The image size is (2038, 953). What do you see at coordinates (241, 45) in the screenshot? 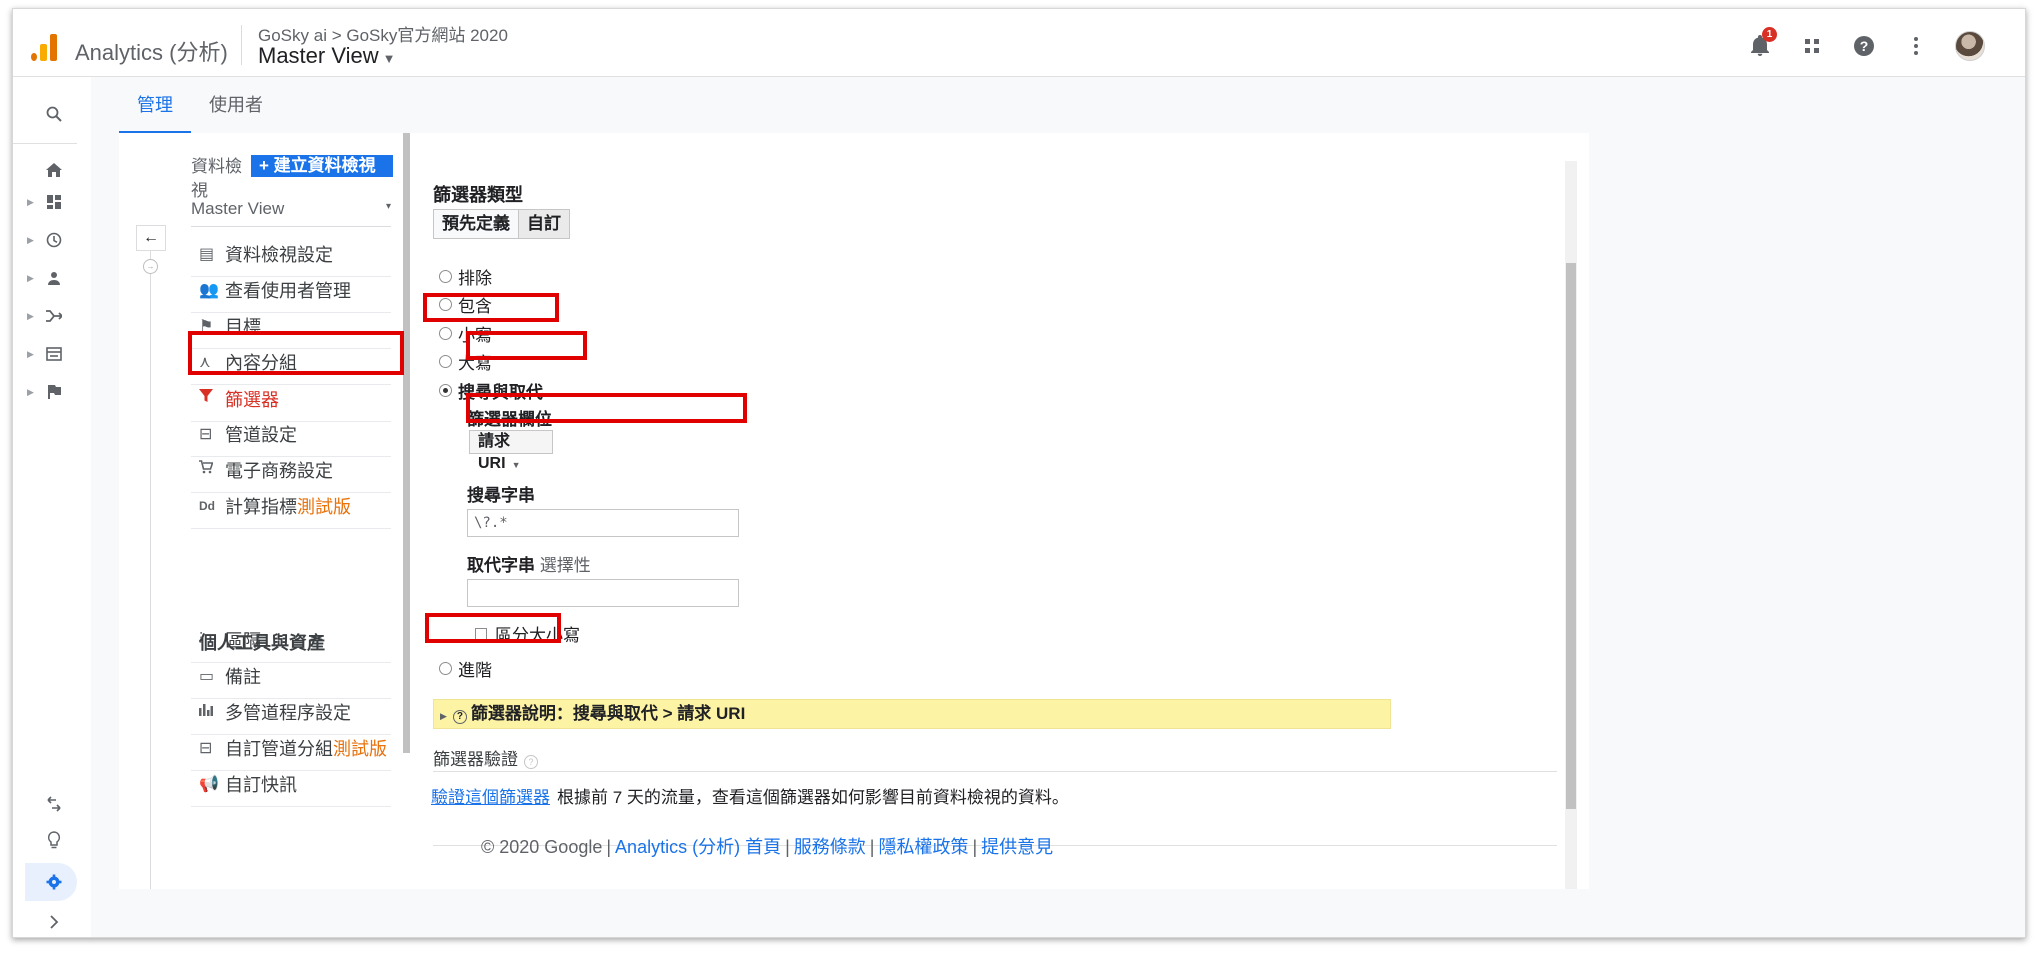
I see `header-divider` at bounding box center [241, 45].